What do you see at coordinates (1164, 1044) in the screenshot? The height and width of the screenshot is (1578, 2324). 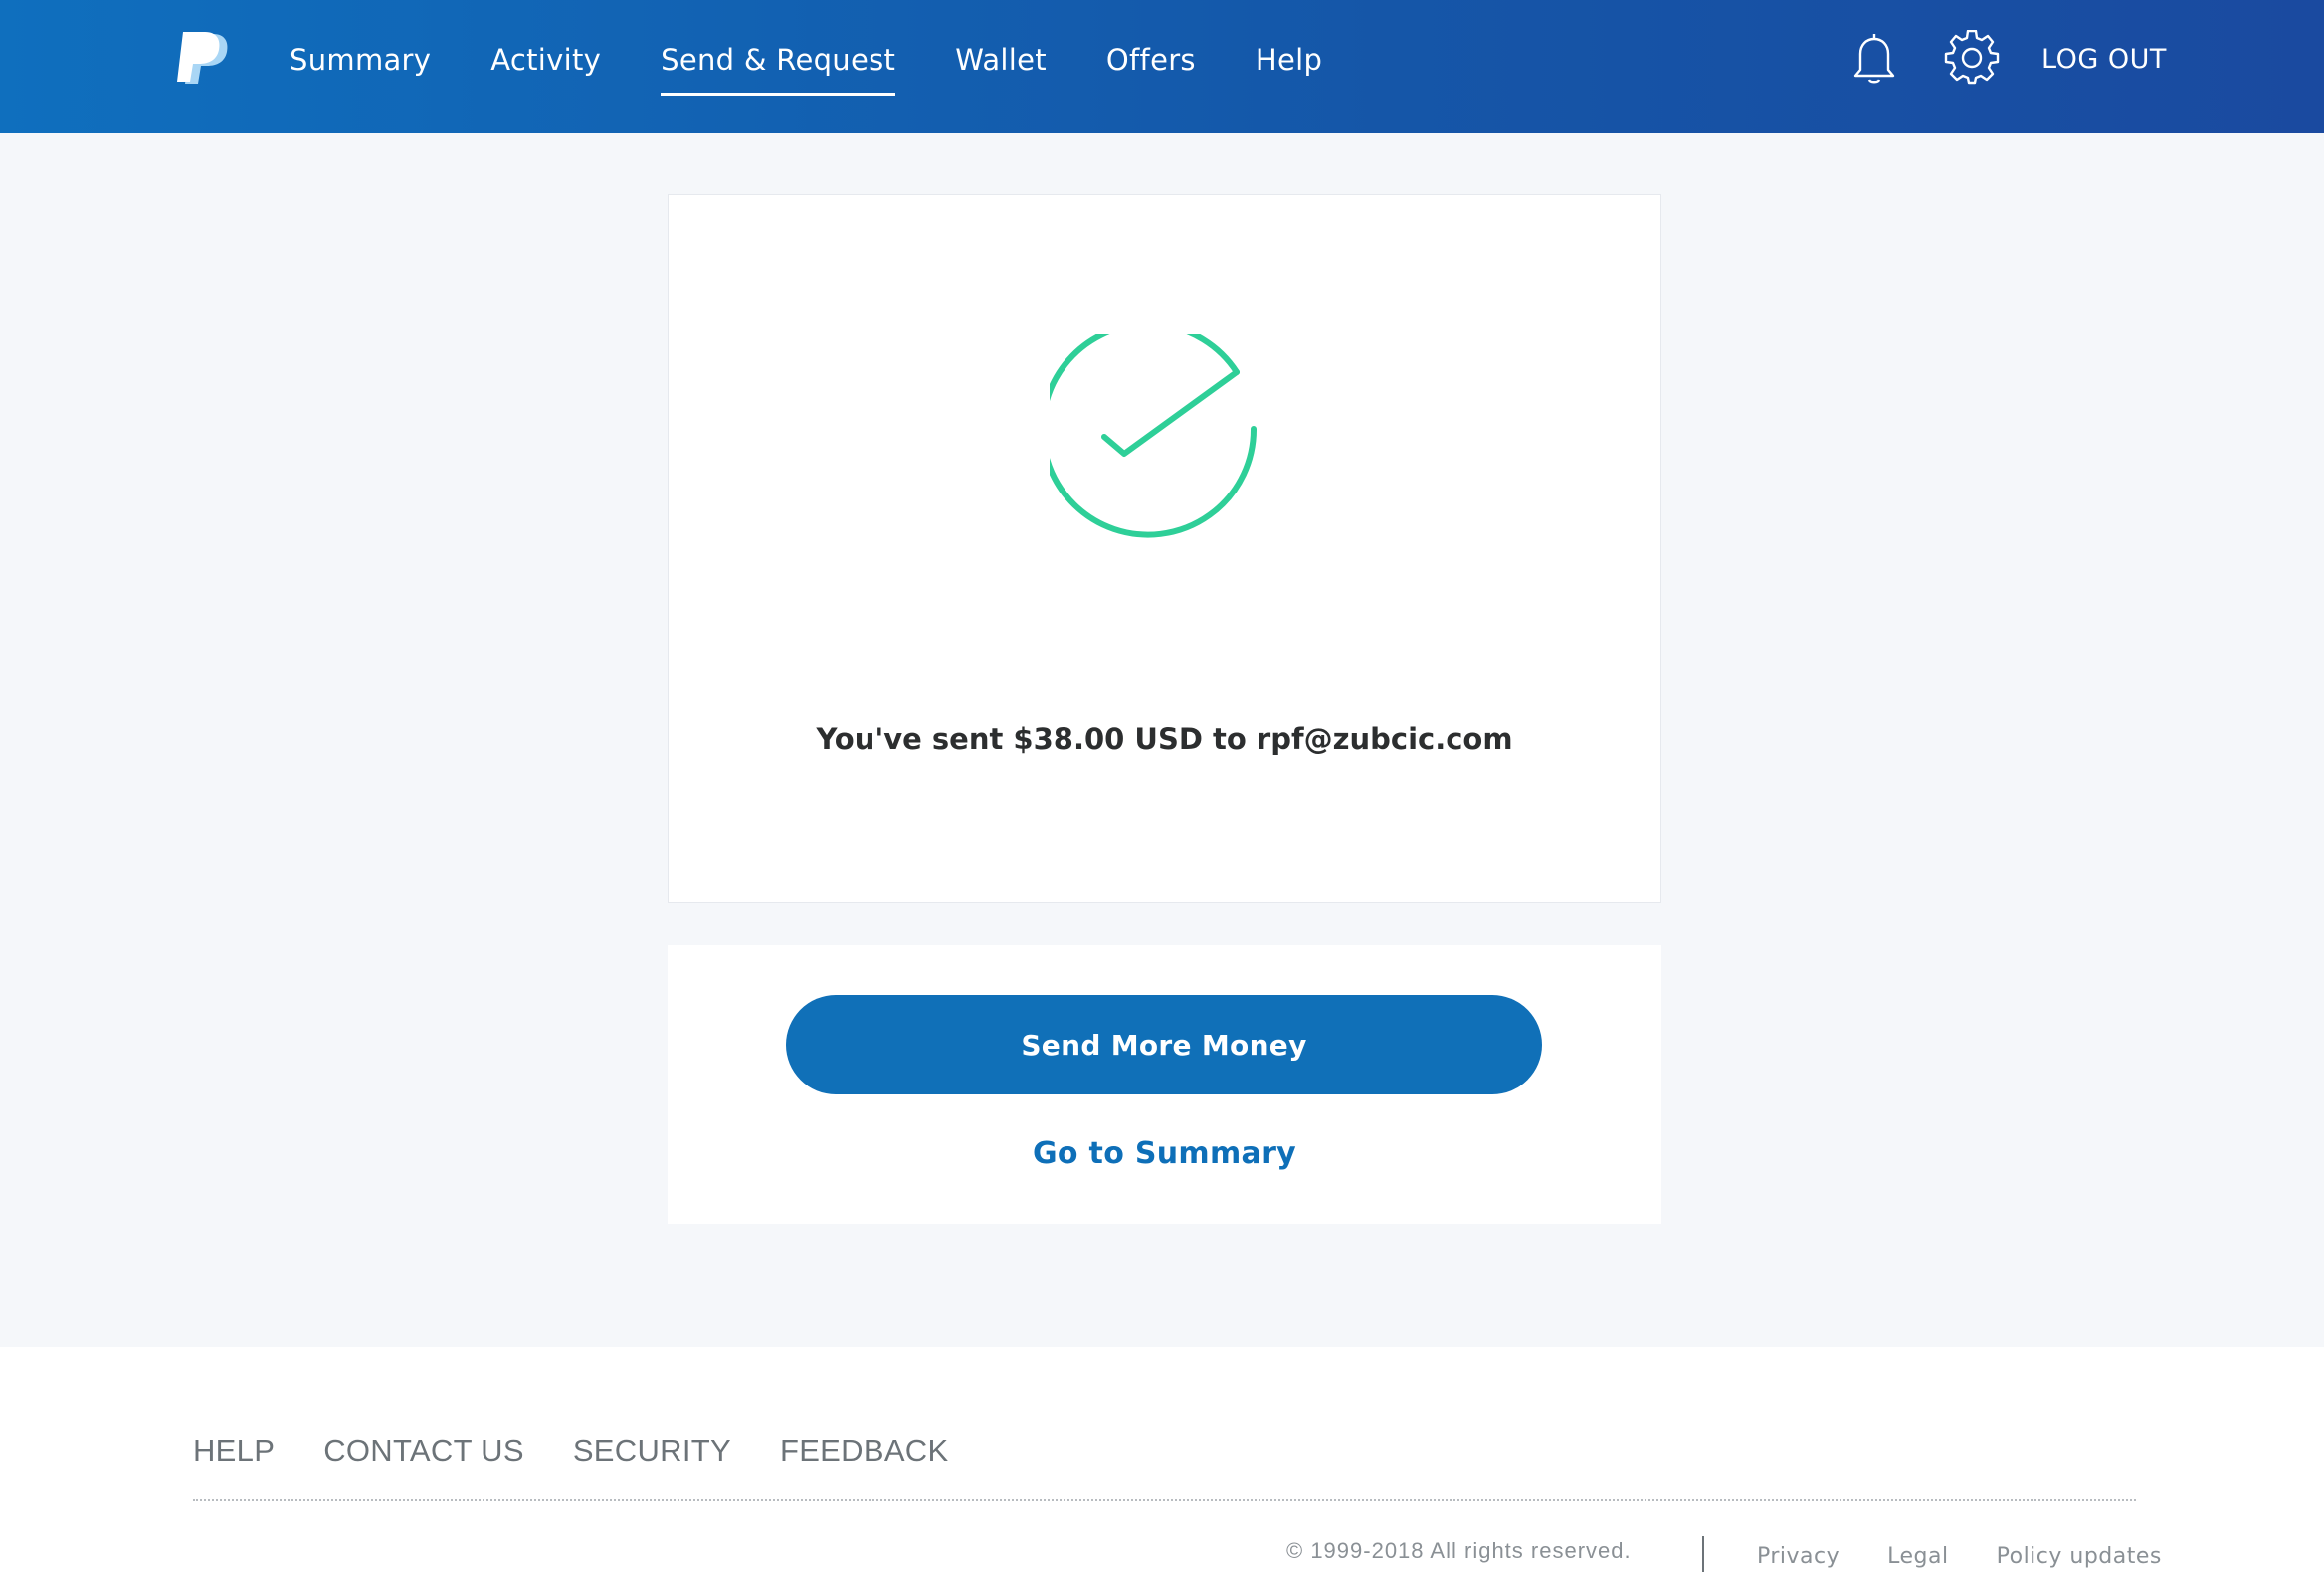 I see `send-more-money-button: Send More Money` at bounding box center [1164, 1044].